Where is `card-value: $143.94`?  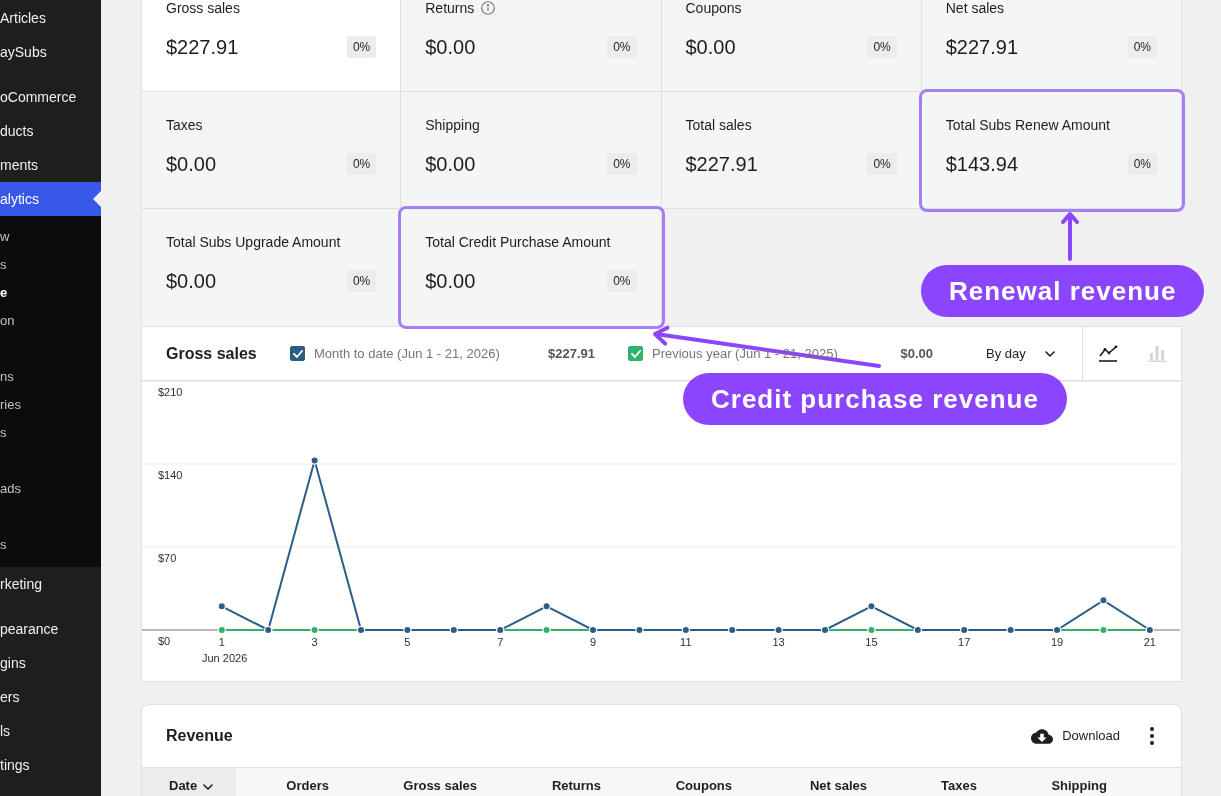
card-value: $143.94 is located at coordinates (982, 164).